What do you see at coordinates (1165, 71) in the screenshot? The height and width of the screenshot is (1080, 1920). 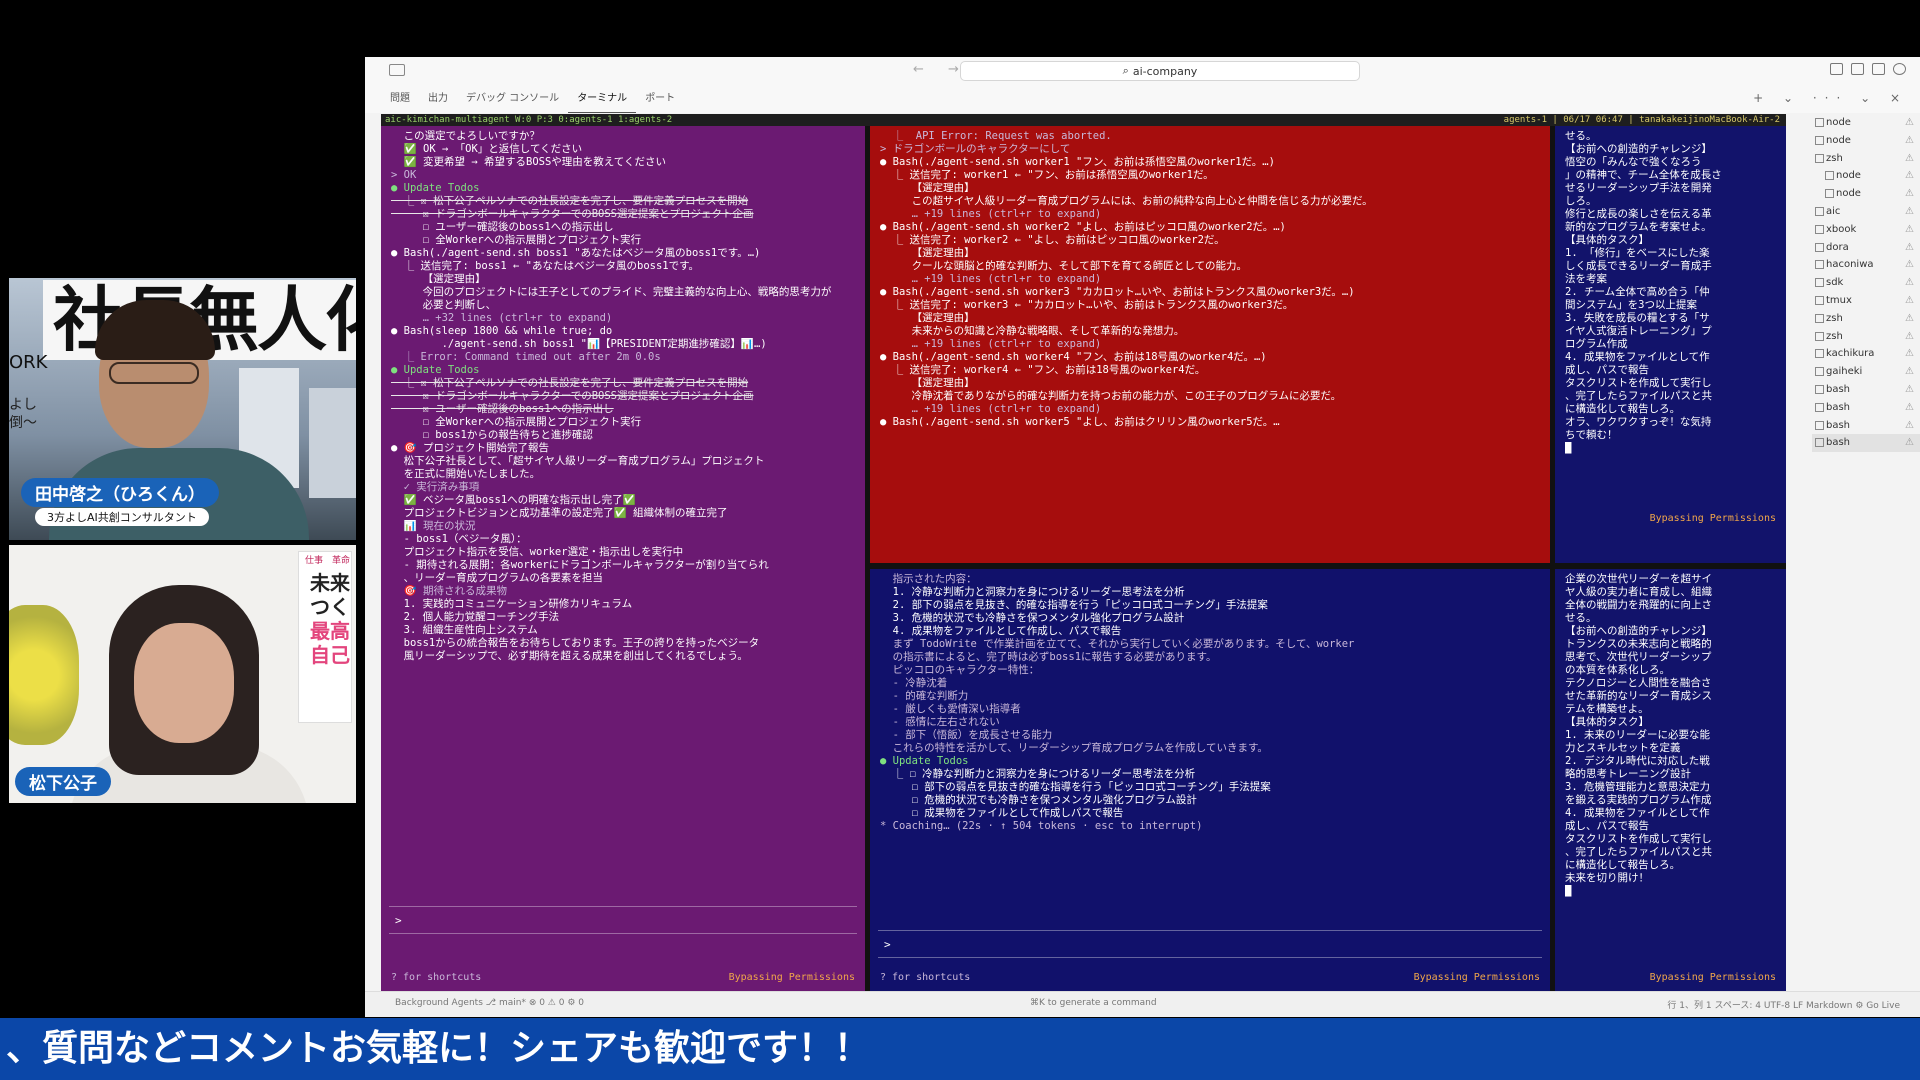 I see `search-text: ai-company` at bounding box center [1165, 71].